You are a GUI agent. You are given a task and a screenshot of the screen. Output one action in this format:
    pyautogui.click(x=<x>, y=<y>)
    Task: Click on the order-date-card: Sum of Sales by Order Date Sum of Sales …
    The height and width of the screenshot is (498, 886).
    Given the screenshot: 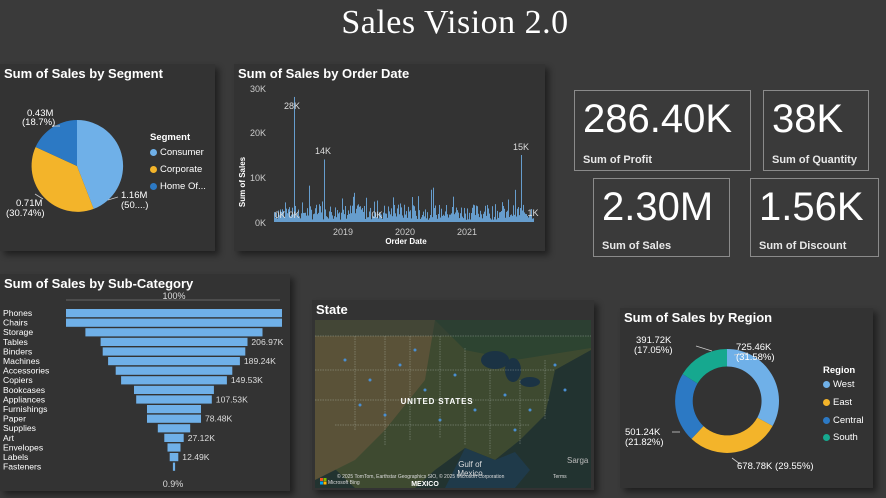 What is the action you would take?
    pyautogui.click(x=389, y=157)
    